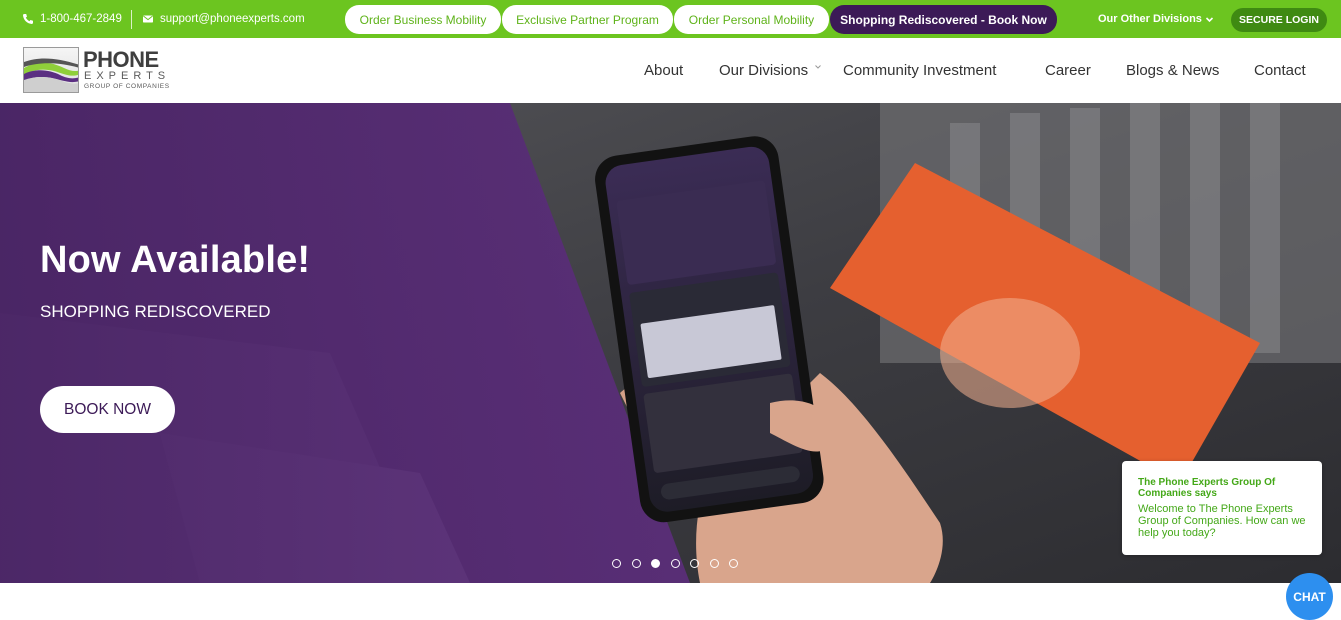 The height and width of the screenshot is (620, 1341). Describe the element at coordinates (1172, 70) in the screenshot. I see `nav-blogs-news: Blogs & News` at that location.